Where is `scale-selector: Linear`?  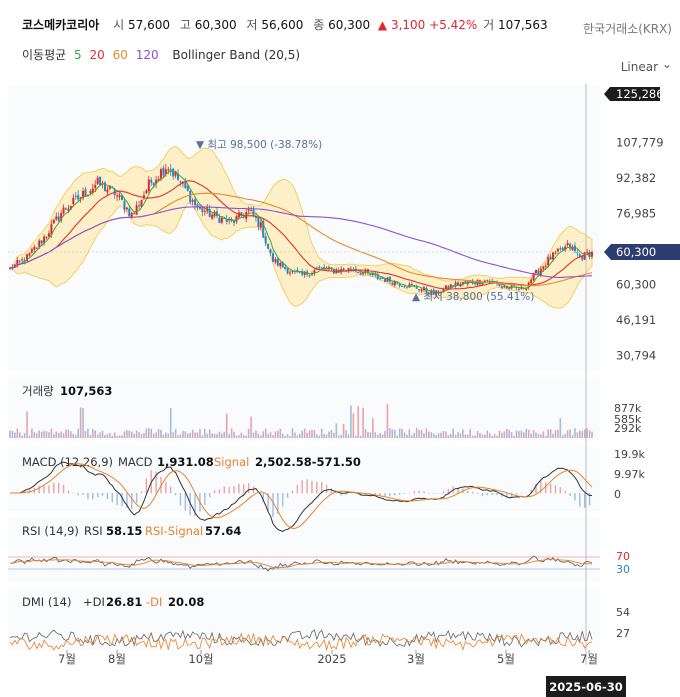
scale-selector: Linear is located at coordinates (639, 67).